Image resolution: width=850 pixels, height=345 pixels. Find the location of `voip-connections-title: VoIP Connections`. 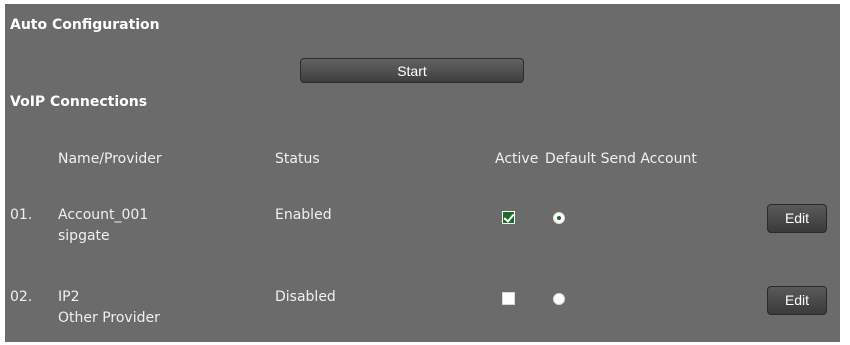

voip-connections-title: VoIP Connections is located at coordinates (79, 102).